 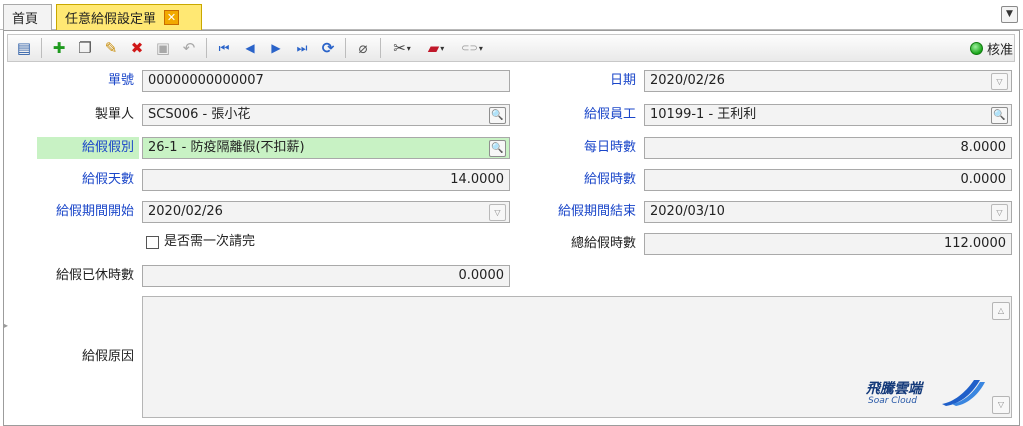 I want to click on scroll-down-icon: ▽, so click(x=1001, y=405).